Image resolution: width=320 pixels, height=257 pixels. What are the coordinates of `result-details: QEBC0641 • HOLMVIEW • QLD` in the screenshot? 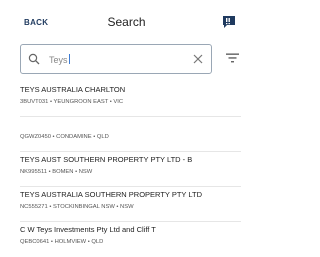 It's located at (62, 242).